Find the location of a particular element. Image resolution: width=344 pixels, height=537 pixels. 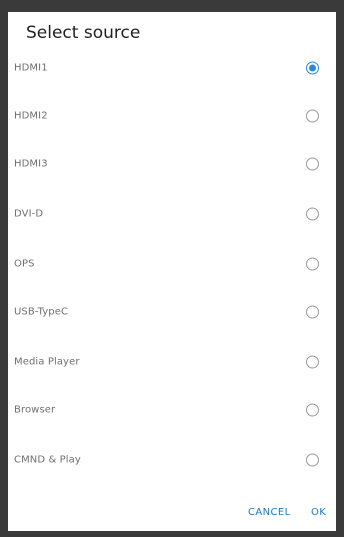

source-option-hdmi3: HDMI3 is located at coordinates (172, 164).